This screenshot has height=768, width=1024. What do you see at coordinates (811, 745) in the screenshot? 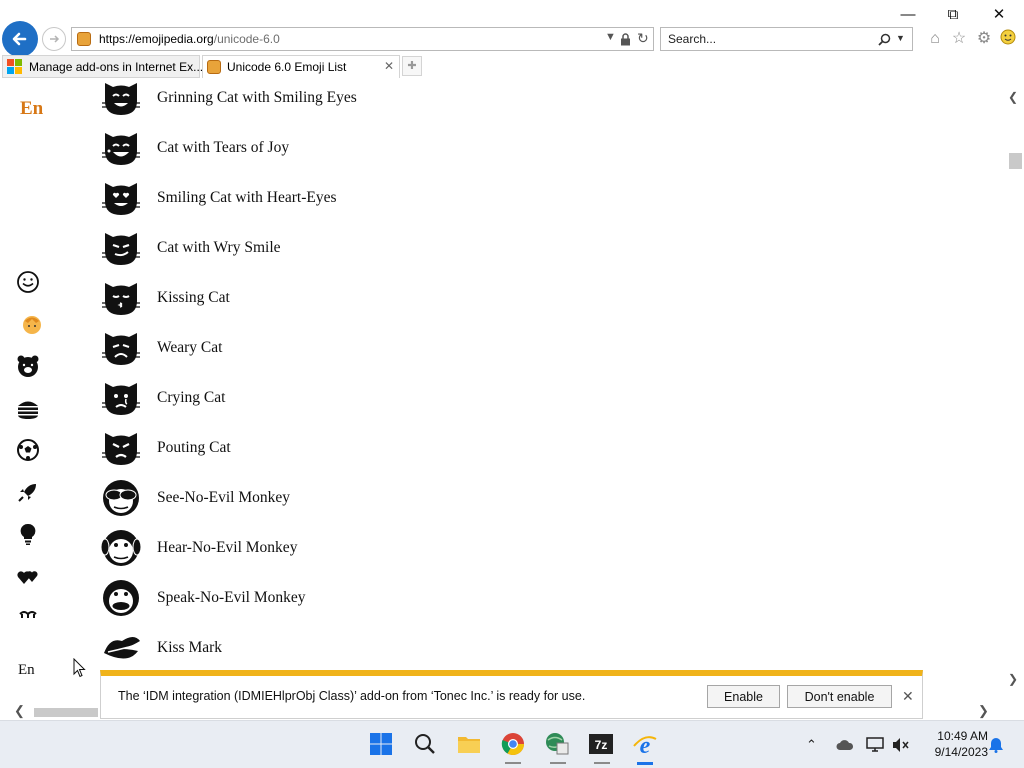
I see `show-hidden-icons-chevron-icon: ⌃` at bounding box center [811, 745].